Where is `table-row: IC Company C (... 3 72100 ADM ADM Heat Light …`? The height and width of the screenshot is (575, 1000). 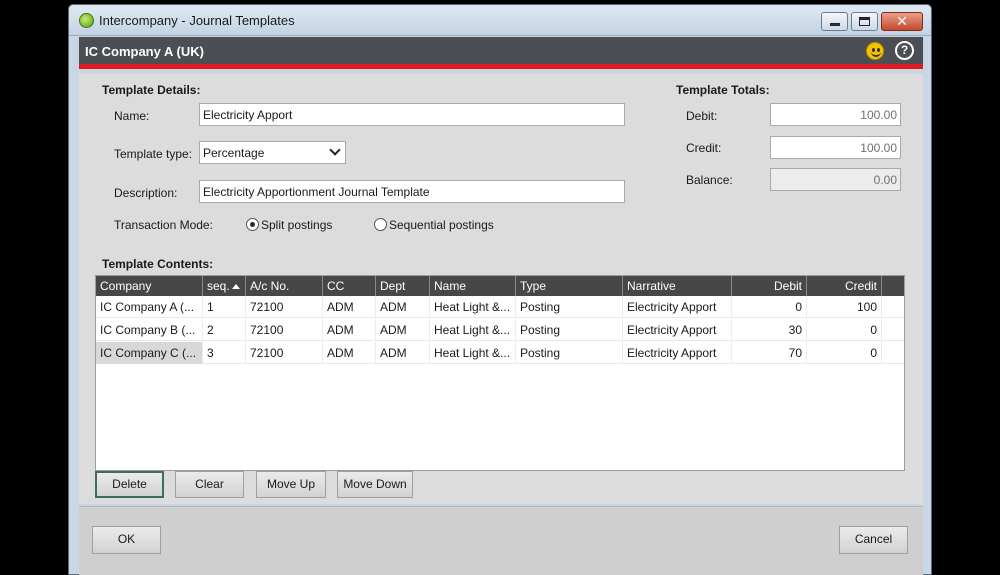 table-row: IC Company C (... 3 72100 ADM ADM Heat Light … is located at coordinates (500, 353).